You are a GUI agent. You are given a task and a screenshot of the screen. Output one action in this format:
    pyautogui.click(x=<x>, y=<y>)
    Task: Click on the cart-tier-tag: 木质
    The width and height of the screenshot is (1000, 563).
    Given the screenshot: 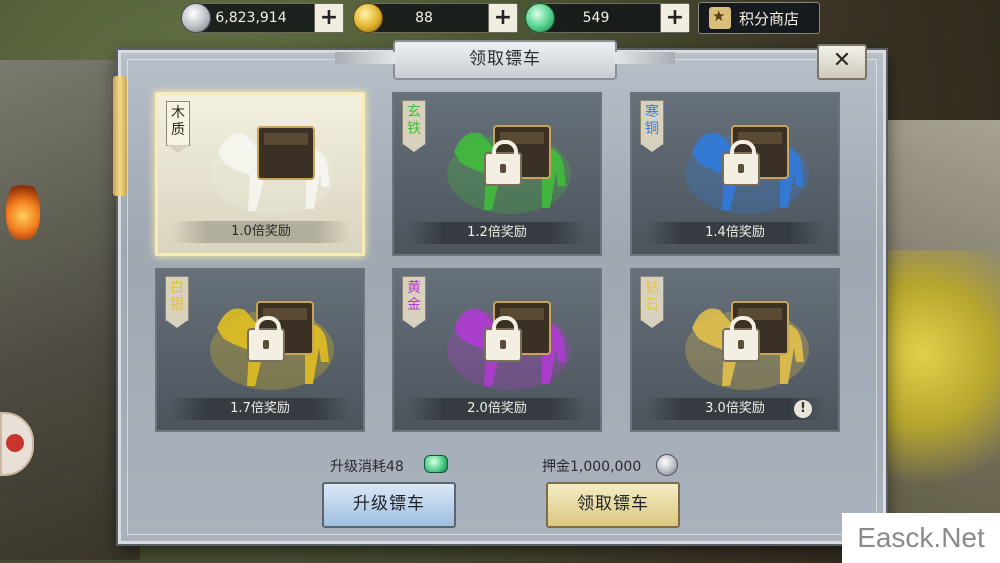 What is the action you would take?
    pyautogui.click(x=178, y=127)
    